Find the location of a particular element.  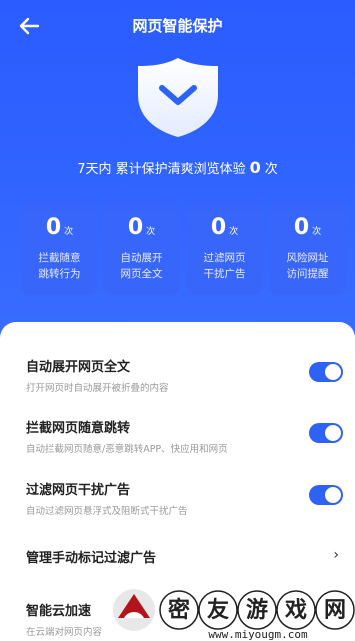

nav-bar: 网页智能保护 is located at coordinates (177, 26).